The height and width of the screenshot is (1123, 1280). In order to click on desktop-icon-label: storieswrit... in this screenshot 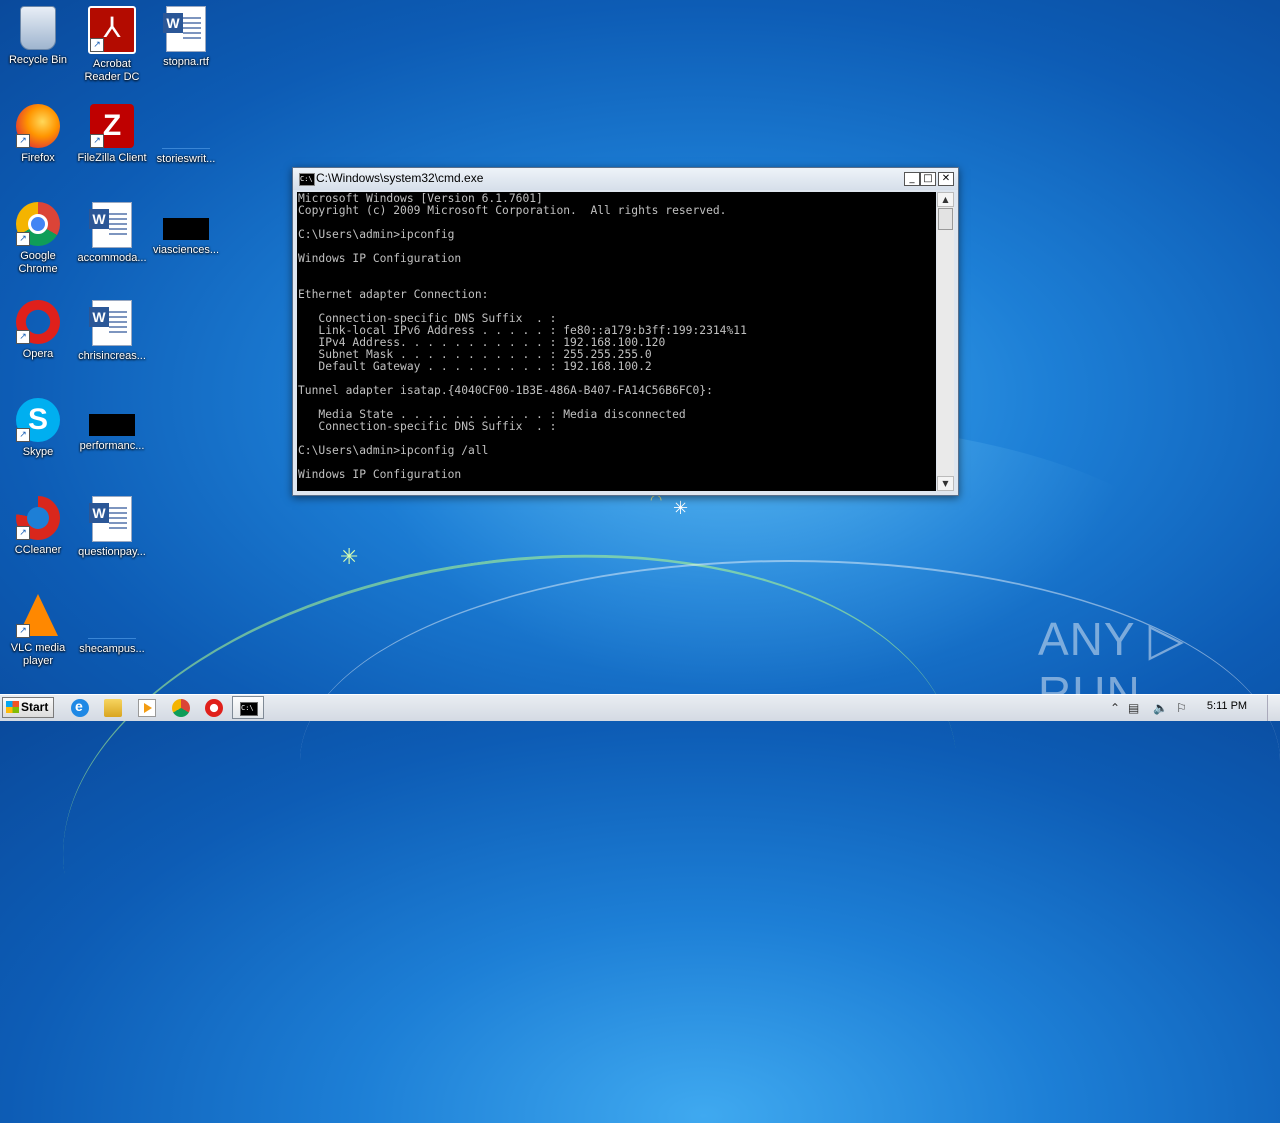, I will do `click(186, 159)`.